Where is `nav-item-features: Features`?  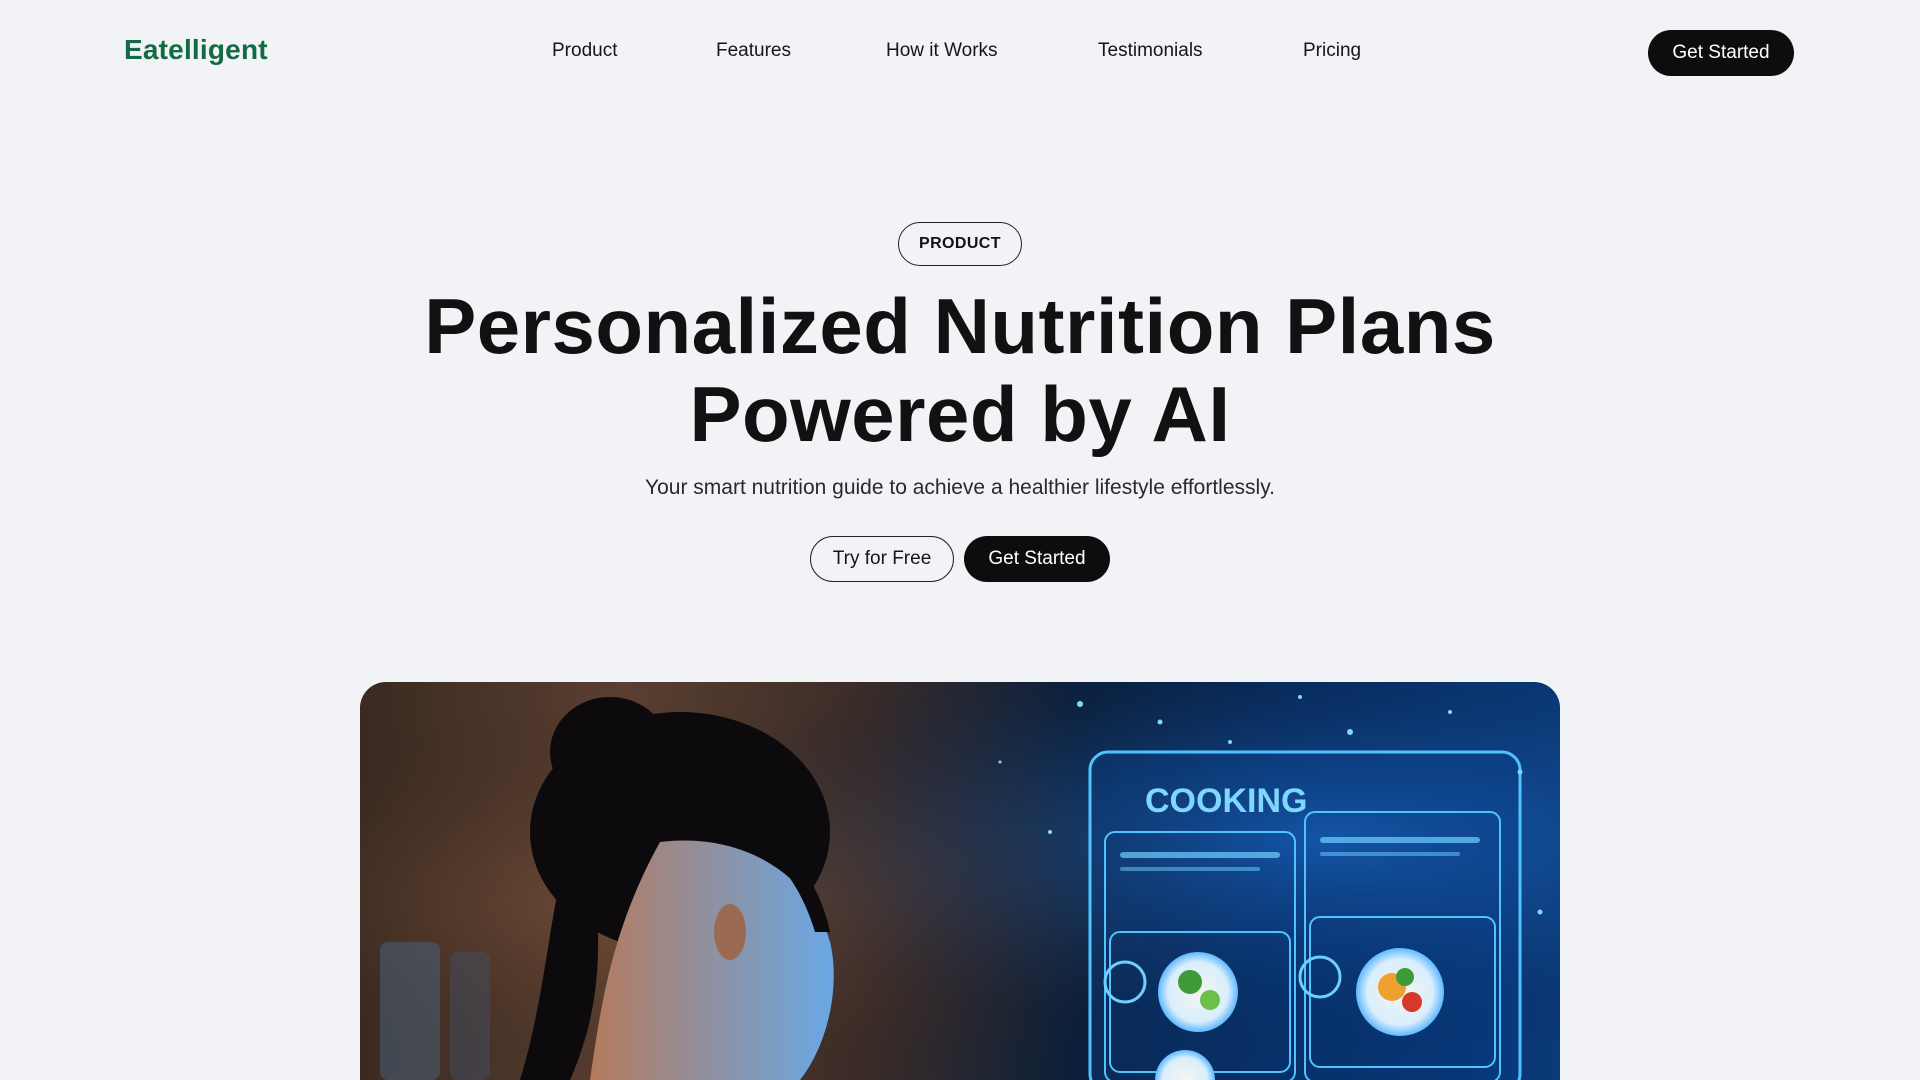 nav-item-features: Features is located at coordinates (753, 51).